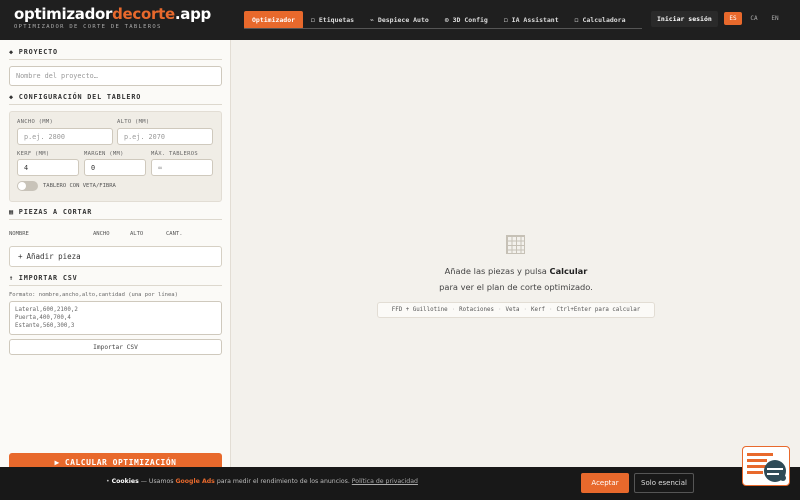 The image size is (800, 500). Describe the element at coordinates (531, 20) in the screenshot. I see `nav-ia-assistant: ◻ IA Assistant` at that location.